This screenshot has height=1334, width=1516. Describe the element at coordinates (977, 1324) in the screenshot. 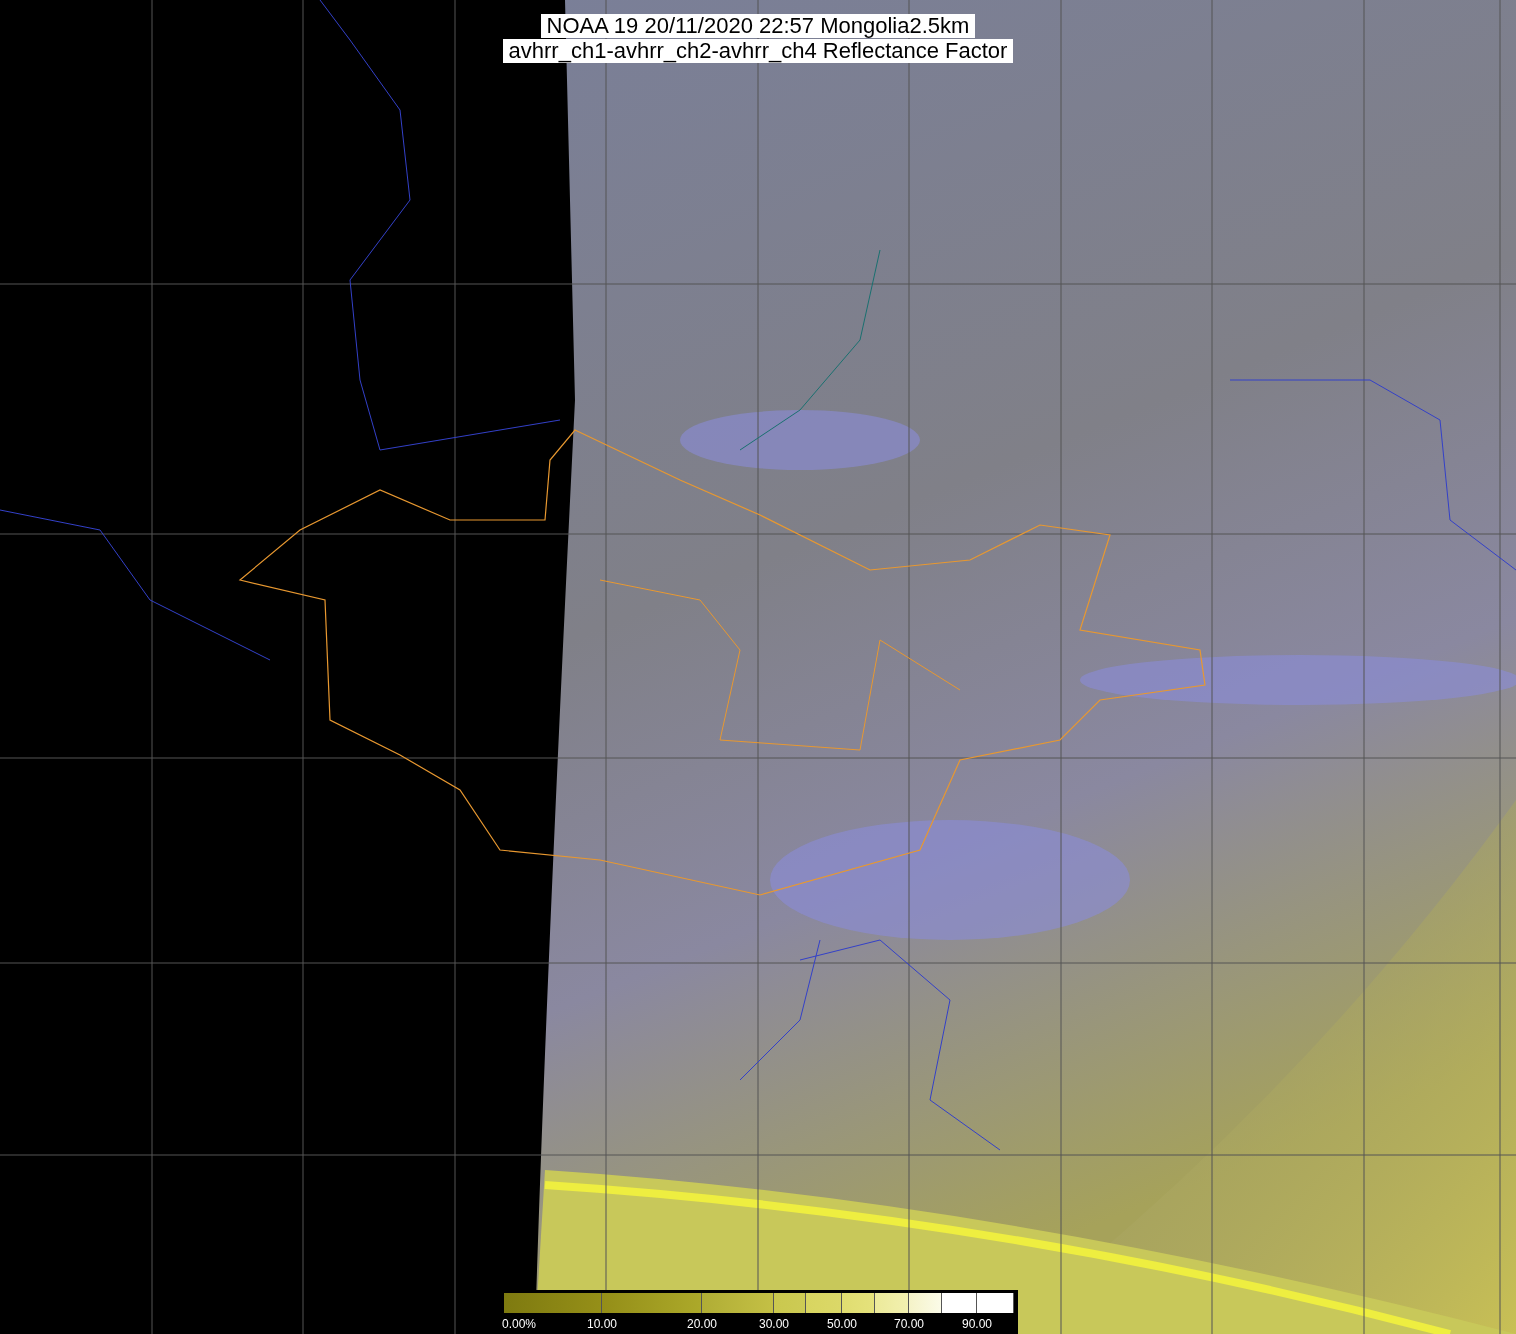

I see `scale-label: 90.00` at that location.